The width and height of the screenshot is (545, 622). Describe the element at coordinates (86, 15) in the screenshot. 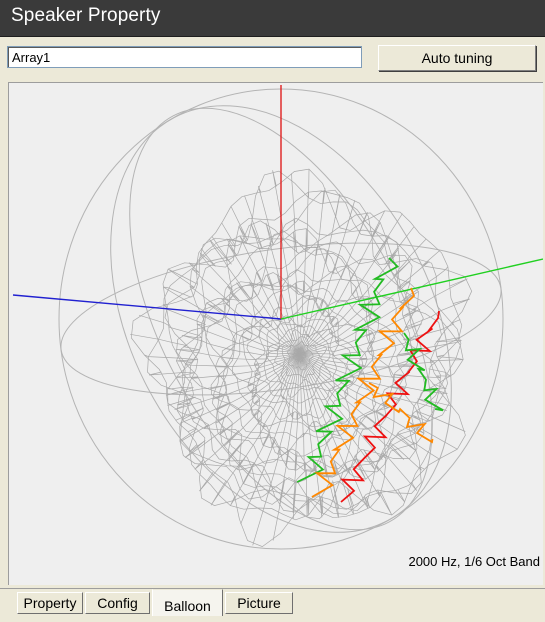

I see `window-title: Speaker Property` at that location.